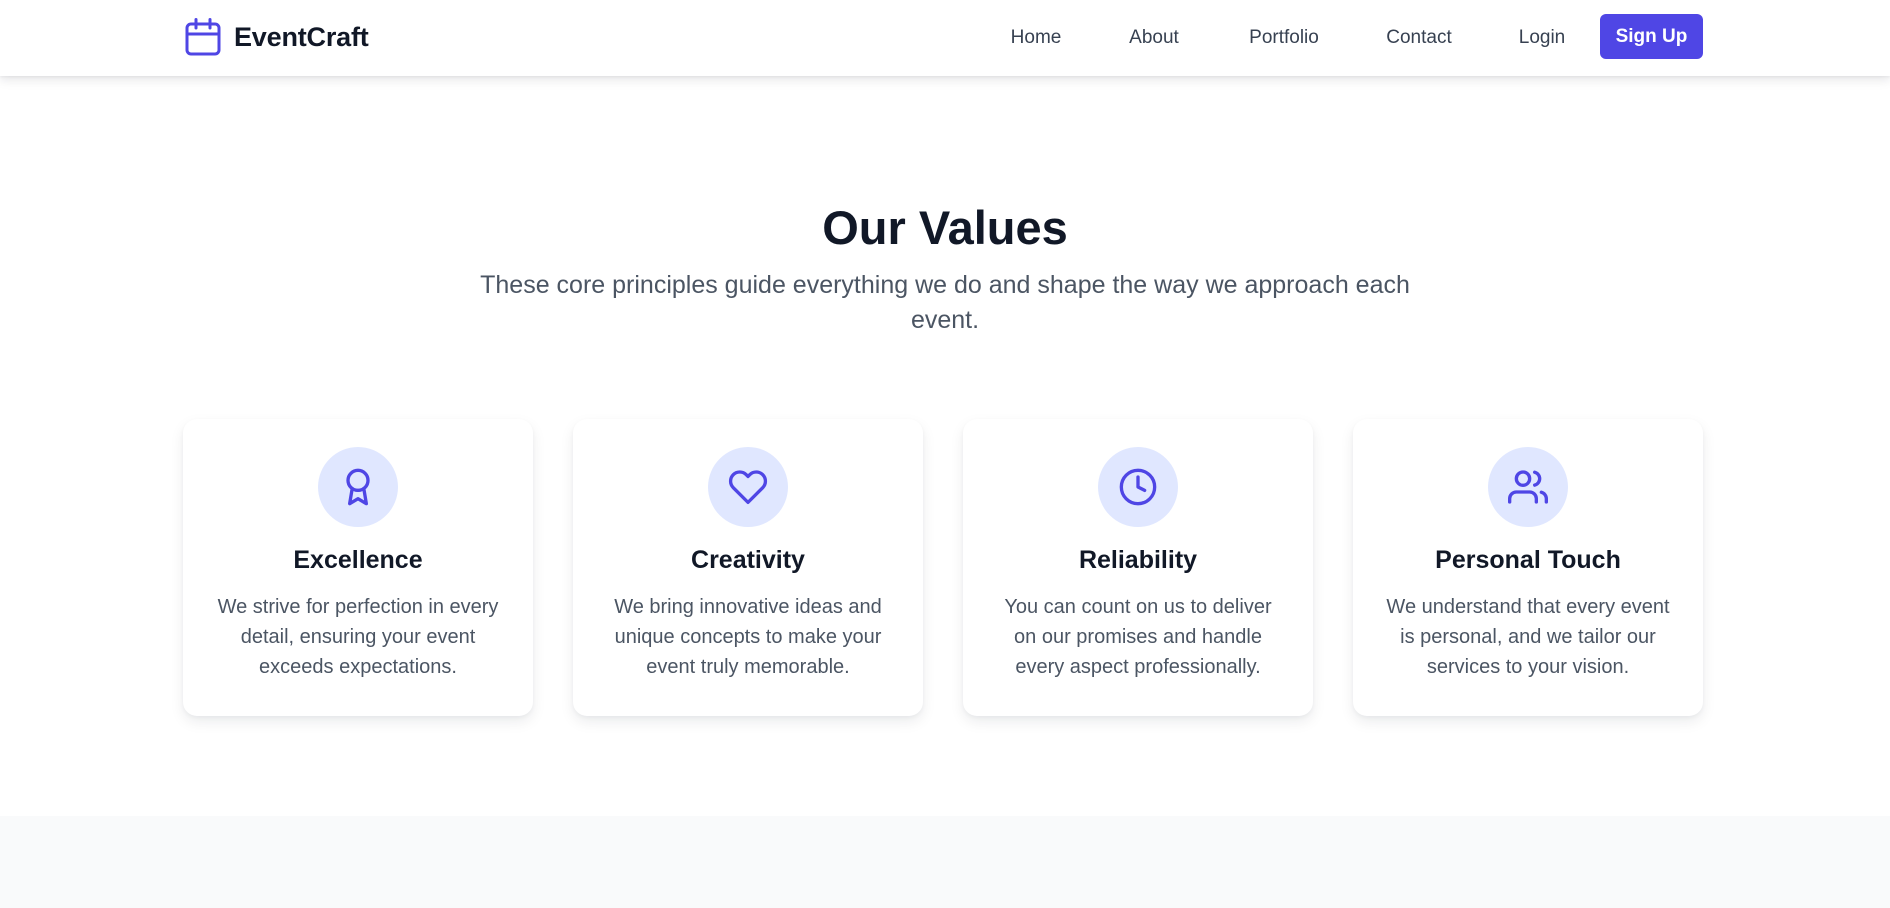 The image size is (1890, 908). I want to click on award-icon, so click(358, 487).